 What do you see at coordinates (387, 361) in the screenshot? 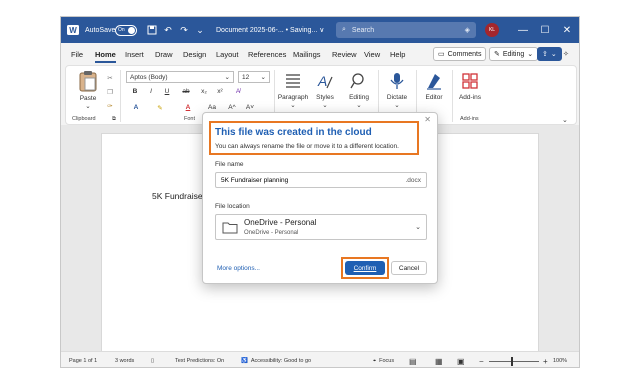
I see `focus-label: Focus` at bounding box center [387, 361].